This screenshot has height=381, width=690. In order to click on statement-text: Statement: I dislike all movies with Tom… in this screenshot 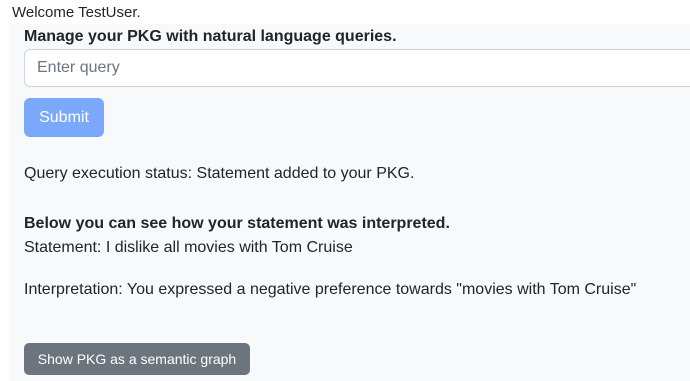, I will do `click(188, 247)`.